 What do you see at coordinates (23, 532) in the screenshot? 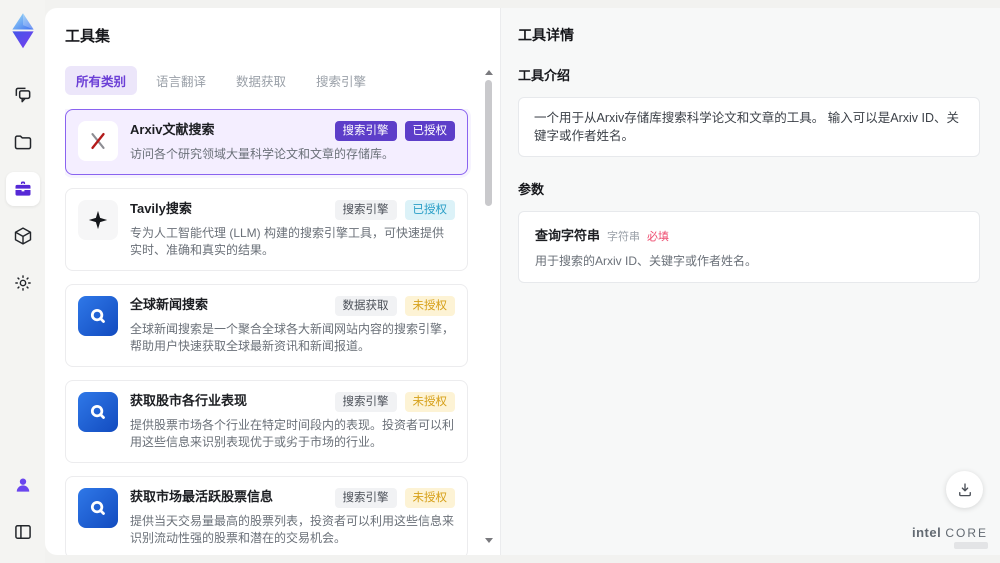
I see `panel-toggle-icon` at bounding box center [23, 532].